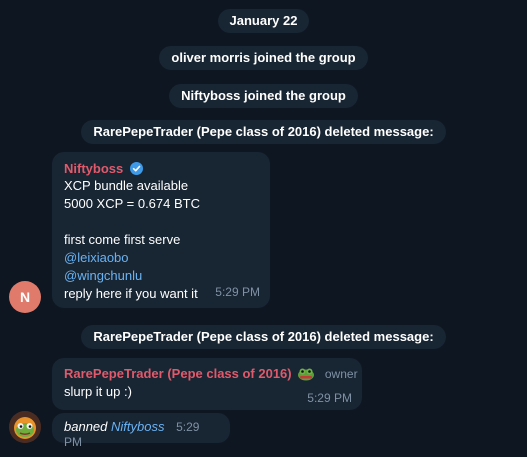 The image size is (527, 457). I want to click on avatar, so click(25, 427).